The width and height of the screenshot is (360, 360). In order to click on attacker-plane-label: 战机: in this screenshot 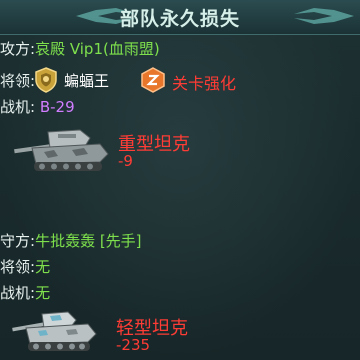, I will do `click(18, 107)`.